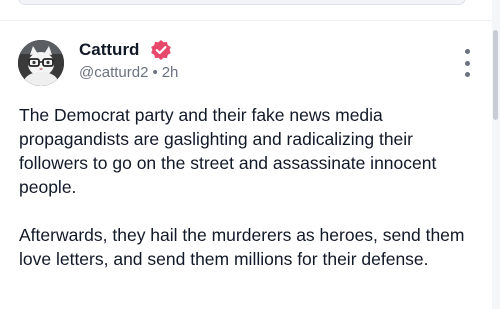 Image resolution: width=500 pixels, height=309 pixels. I want to click on display-name: Catturd, so click(109, 50).